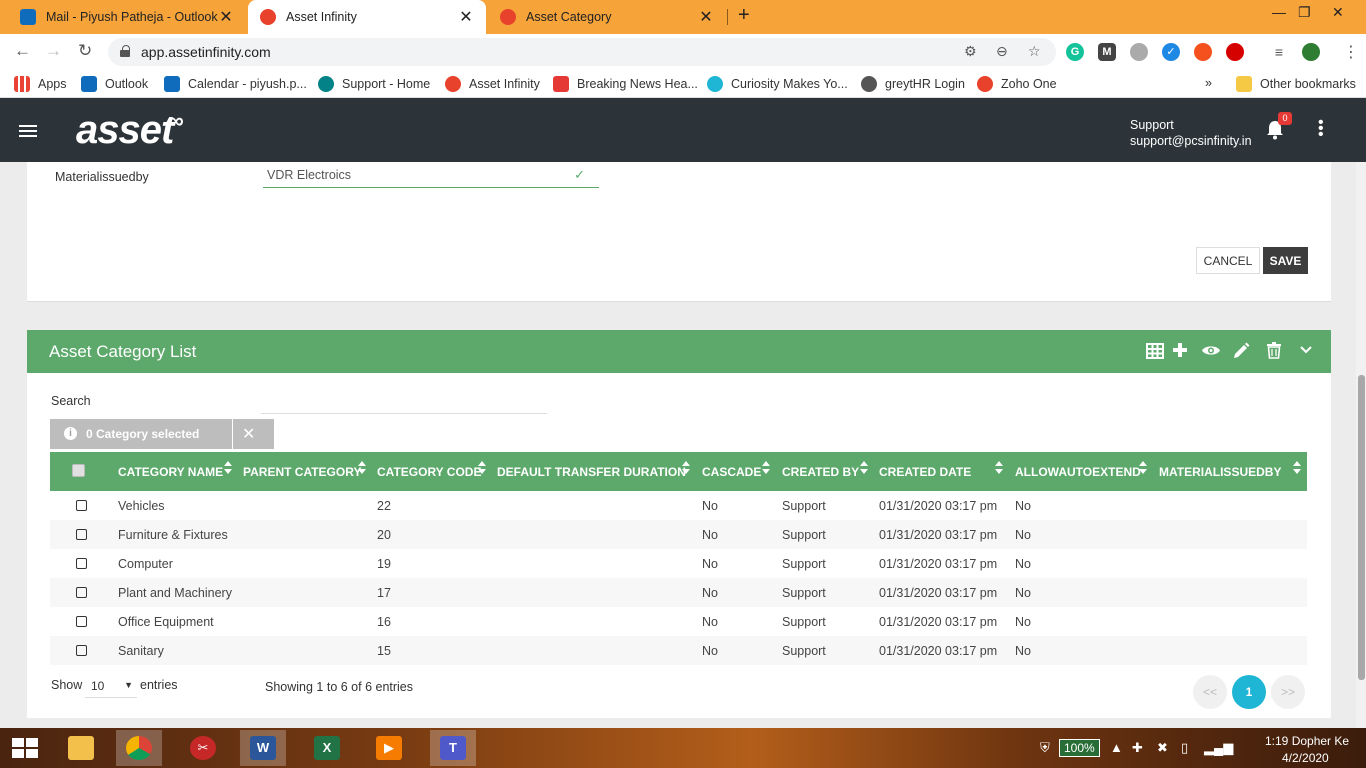  What do you see at coordinates (970, 51) in the screenshot?
I see `site-settings-icon: ⚙` at bounding box center [970, 51].